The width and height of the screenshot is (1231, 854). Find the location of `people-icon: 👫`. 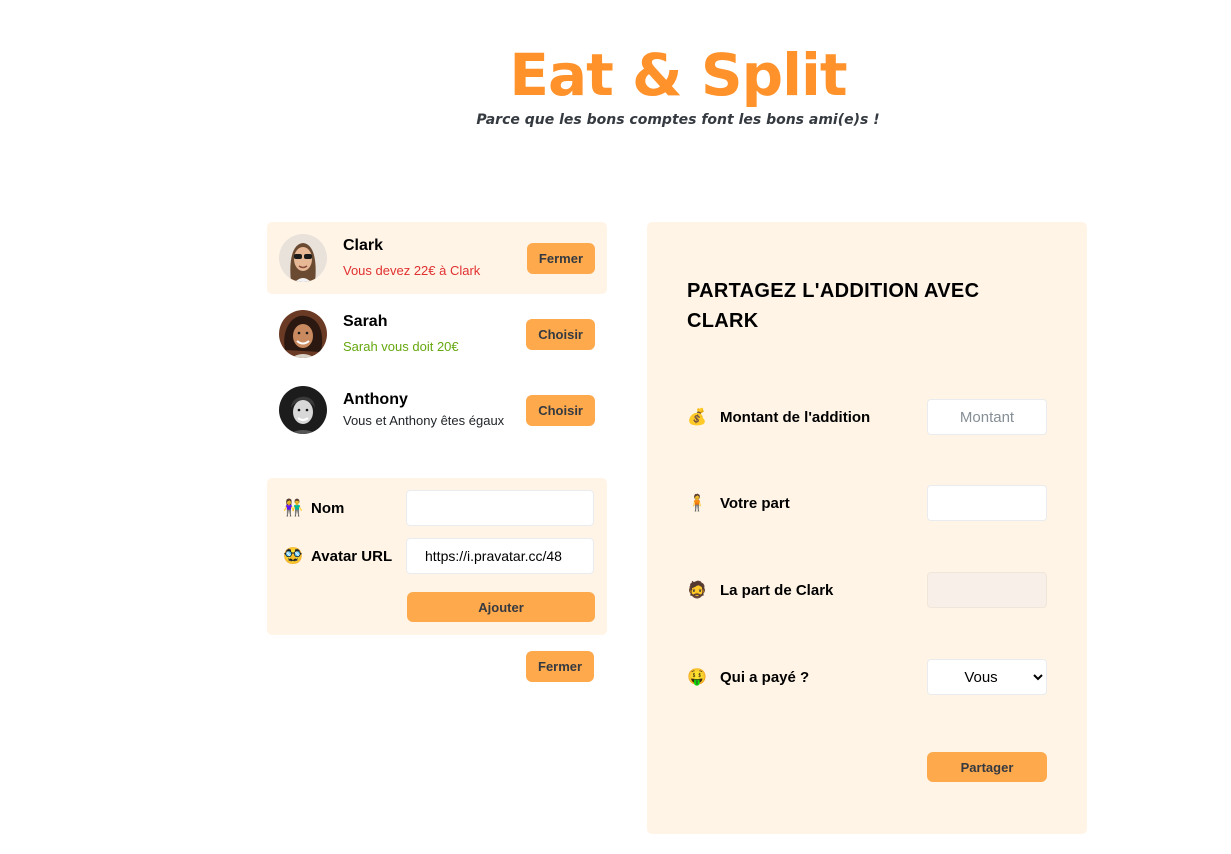

people-icon: 👫 is located at coordinates (293, 508).